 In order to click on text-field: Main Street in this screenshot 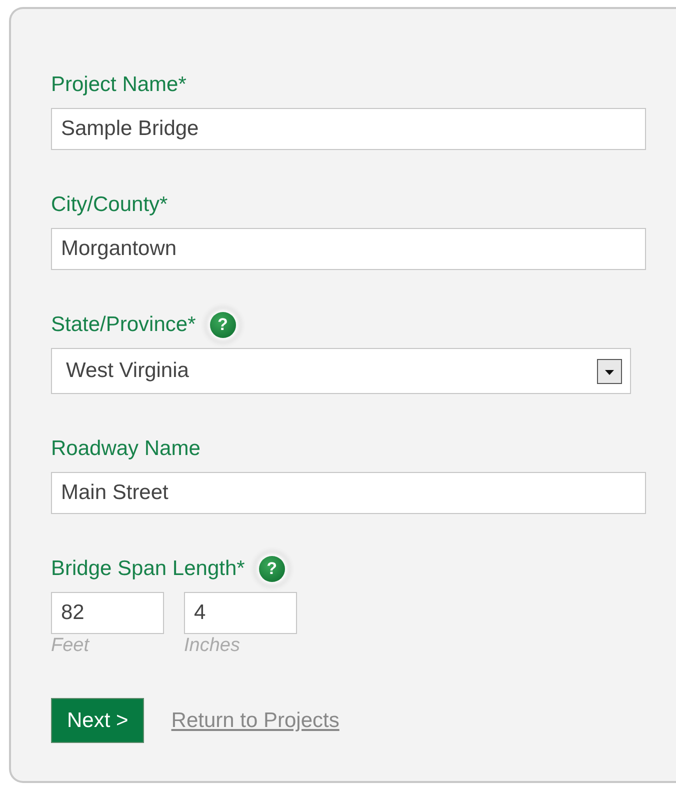, I will do `click(348, 493)`.